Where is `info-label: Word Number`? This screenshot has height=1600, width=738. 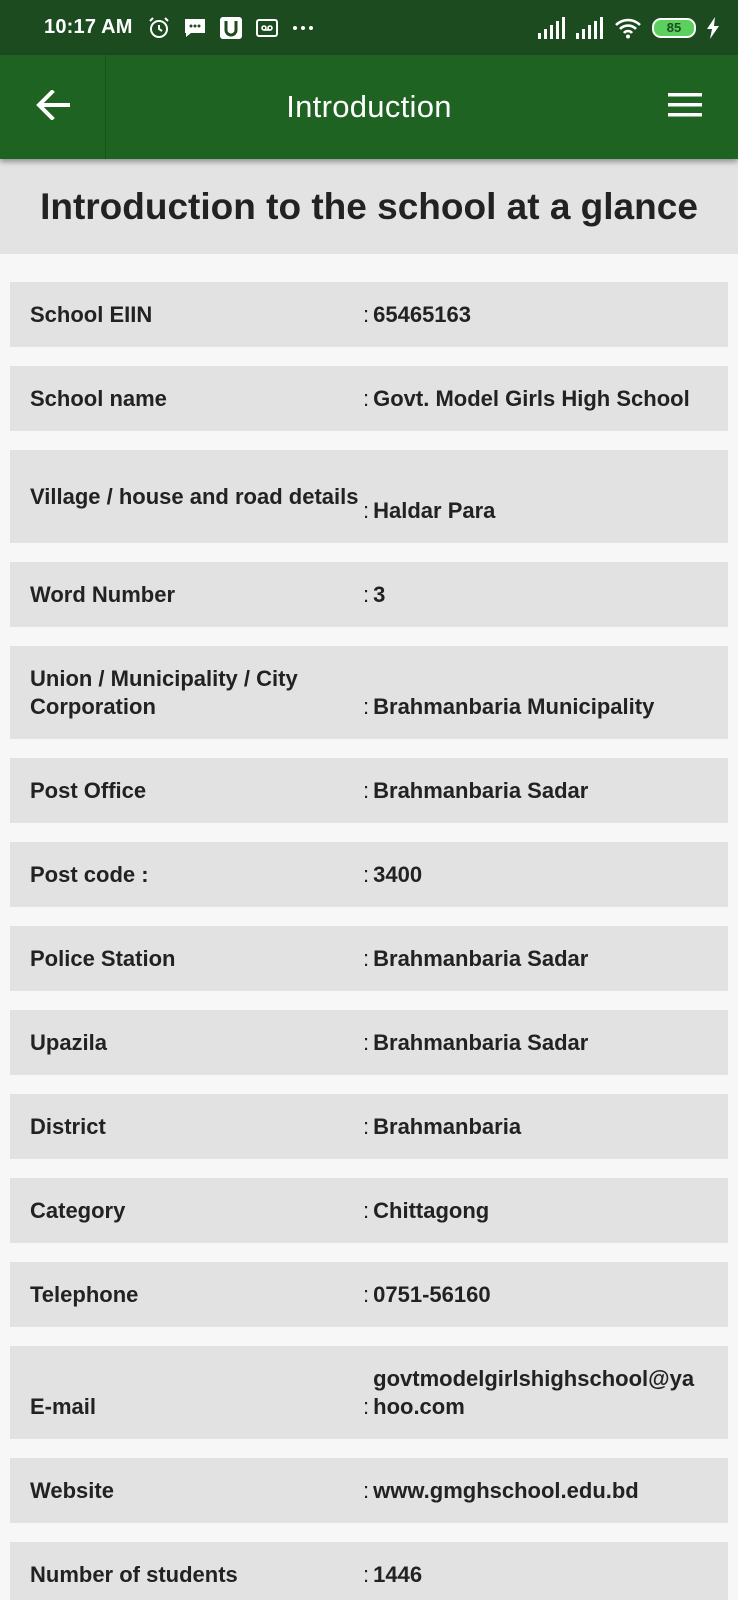 info-label: Word Number is located at coordinates (103, 594).